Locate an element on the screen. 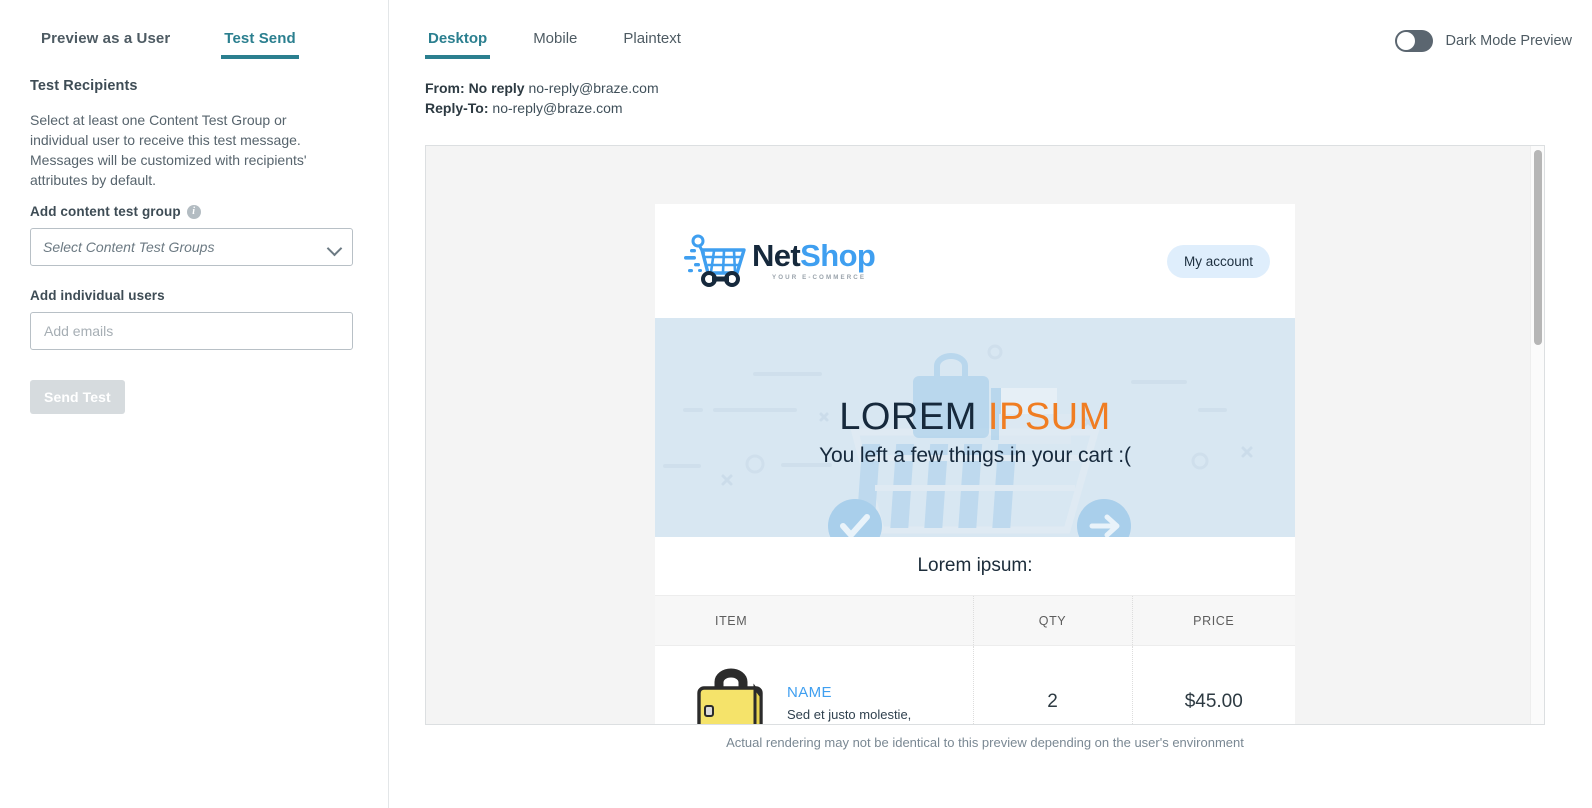 The width and height of the screenshot is (1592, 808). chevron-down-icon is located at coordinates (334, 248).